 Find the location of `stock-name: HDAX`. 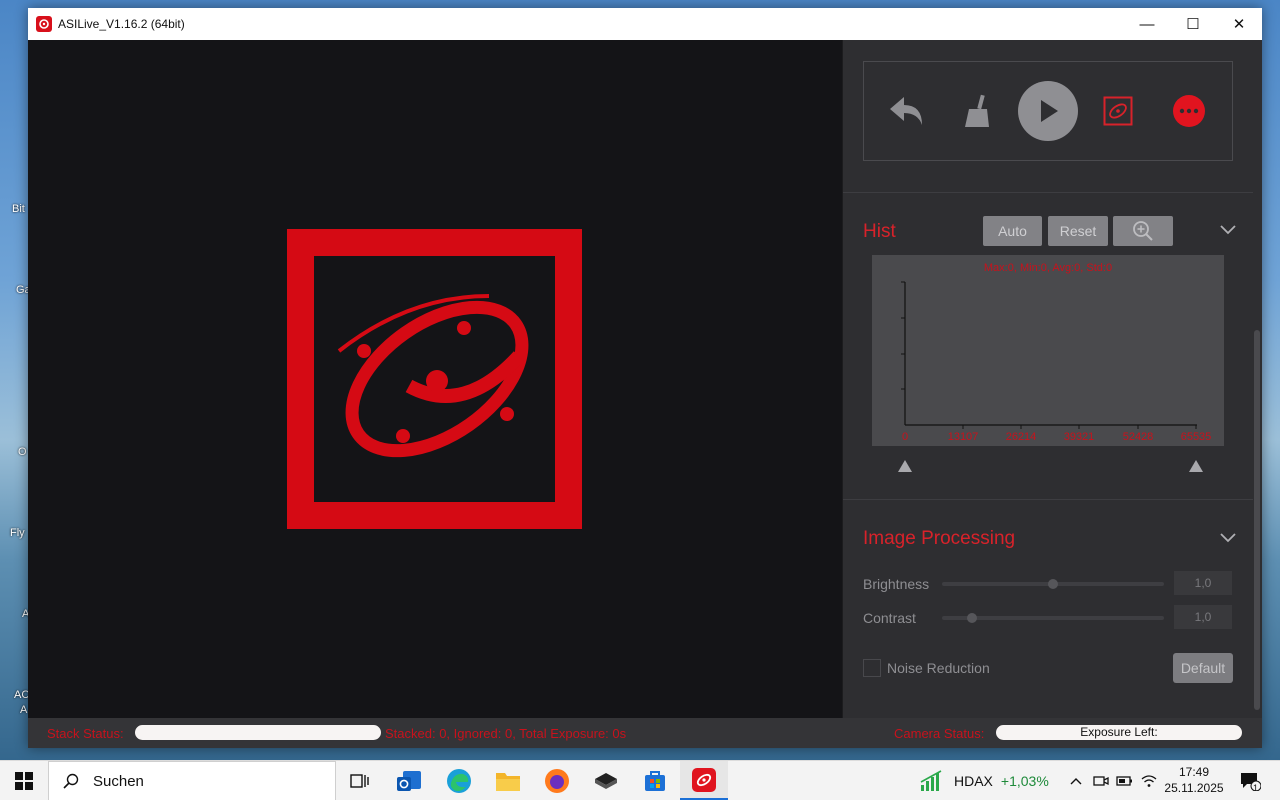

stock-name: HDAX is located at coordinates (973, 781).